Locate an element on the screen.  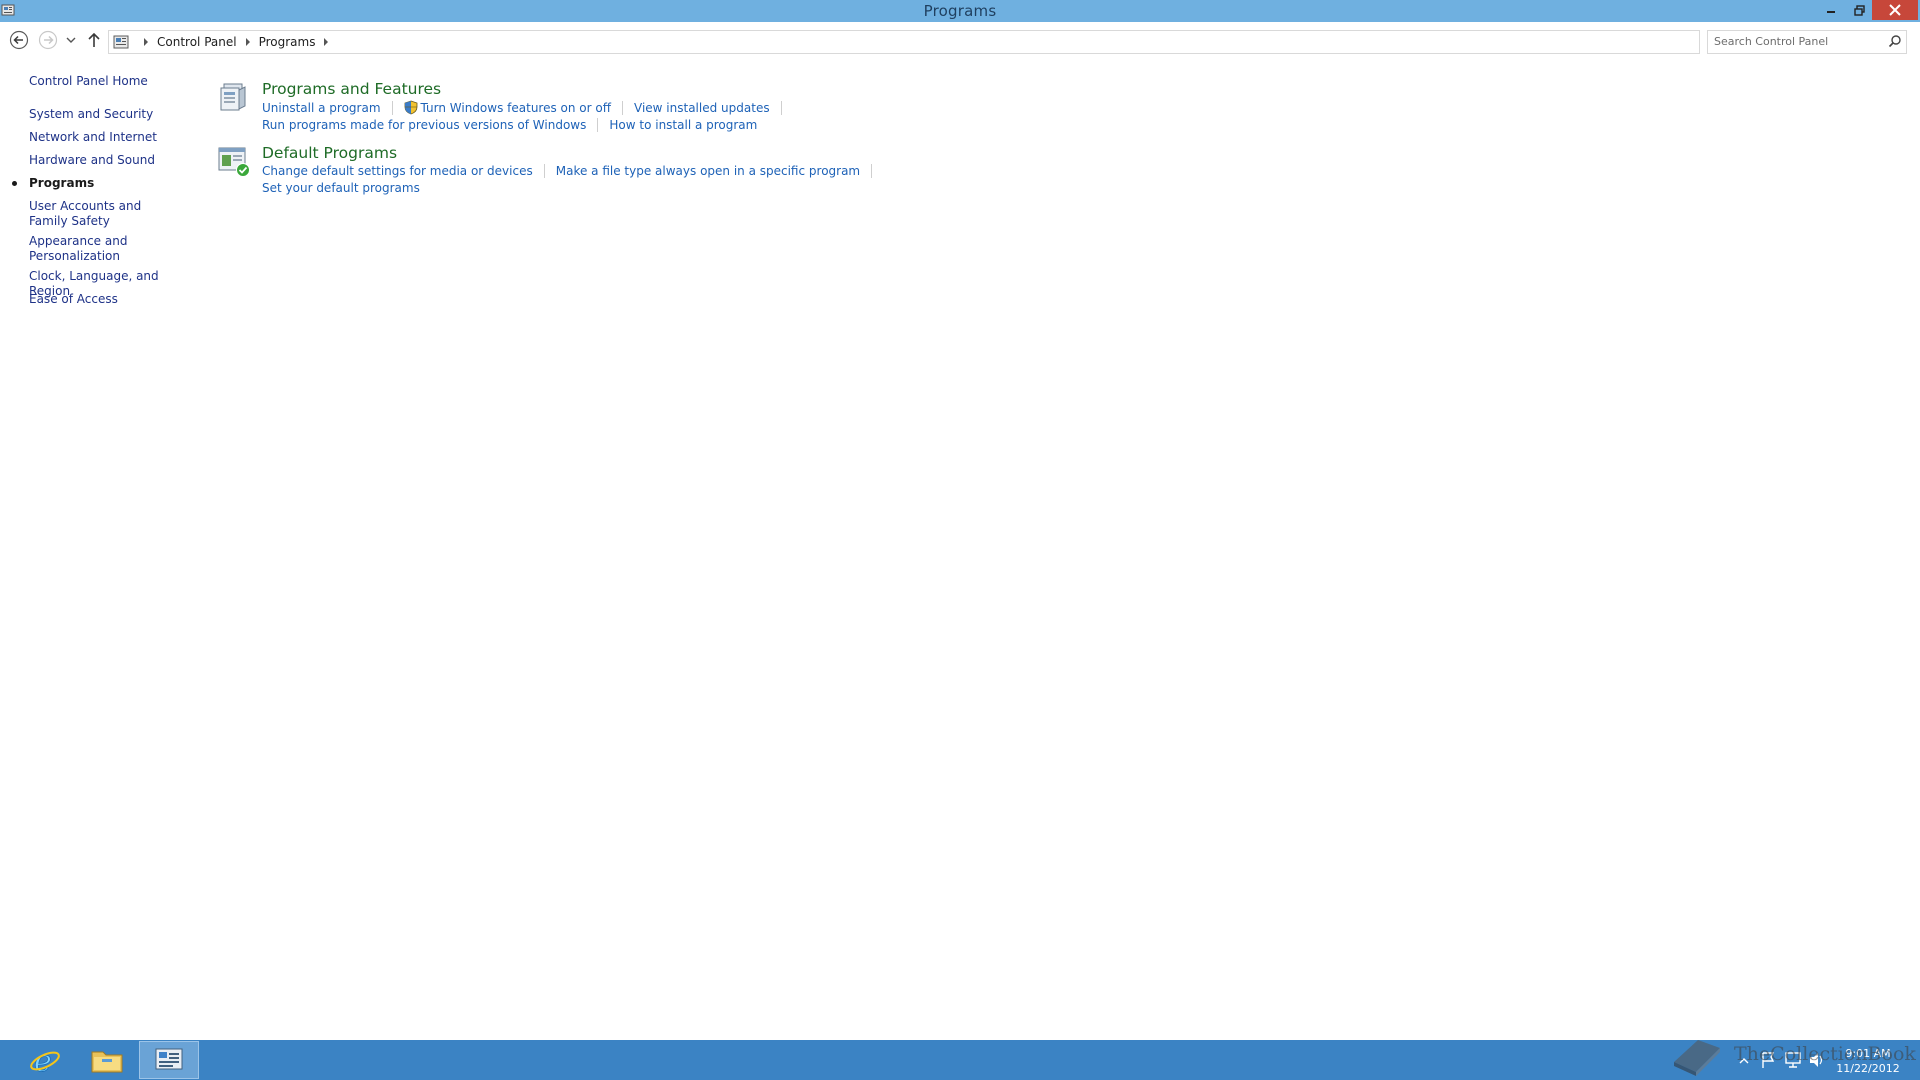
restore-button is located at coordinates (1859, 10).